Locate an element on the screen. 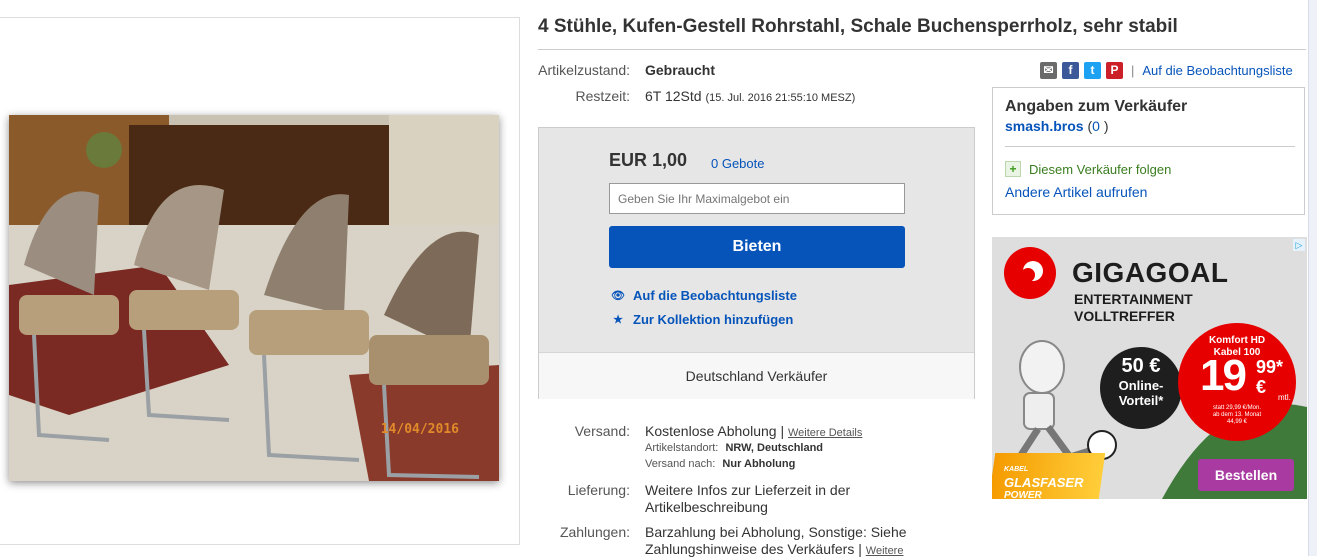 The height and width of the screenshot is (560, 1317). add-to-watchlist-action: 👁 Auf die Beobachtungsliste is located at coordinates (704, 295).